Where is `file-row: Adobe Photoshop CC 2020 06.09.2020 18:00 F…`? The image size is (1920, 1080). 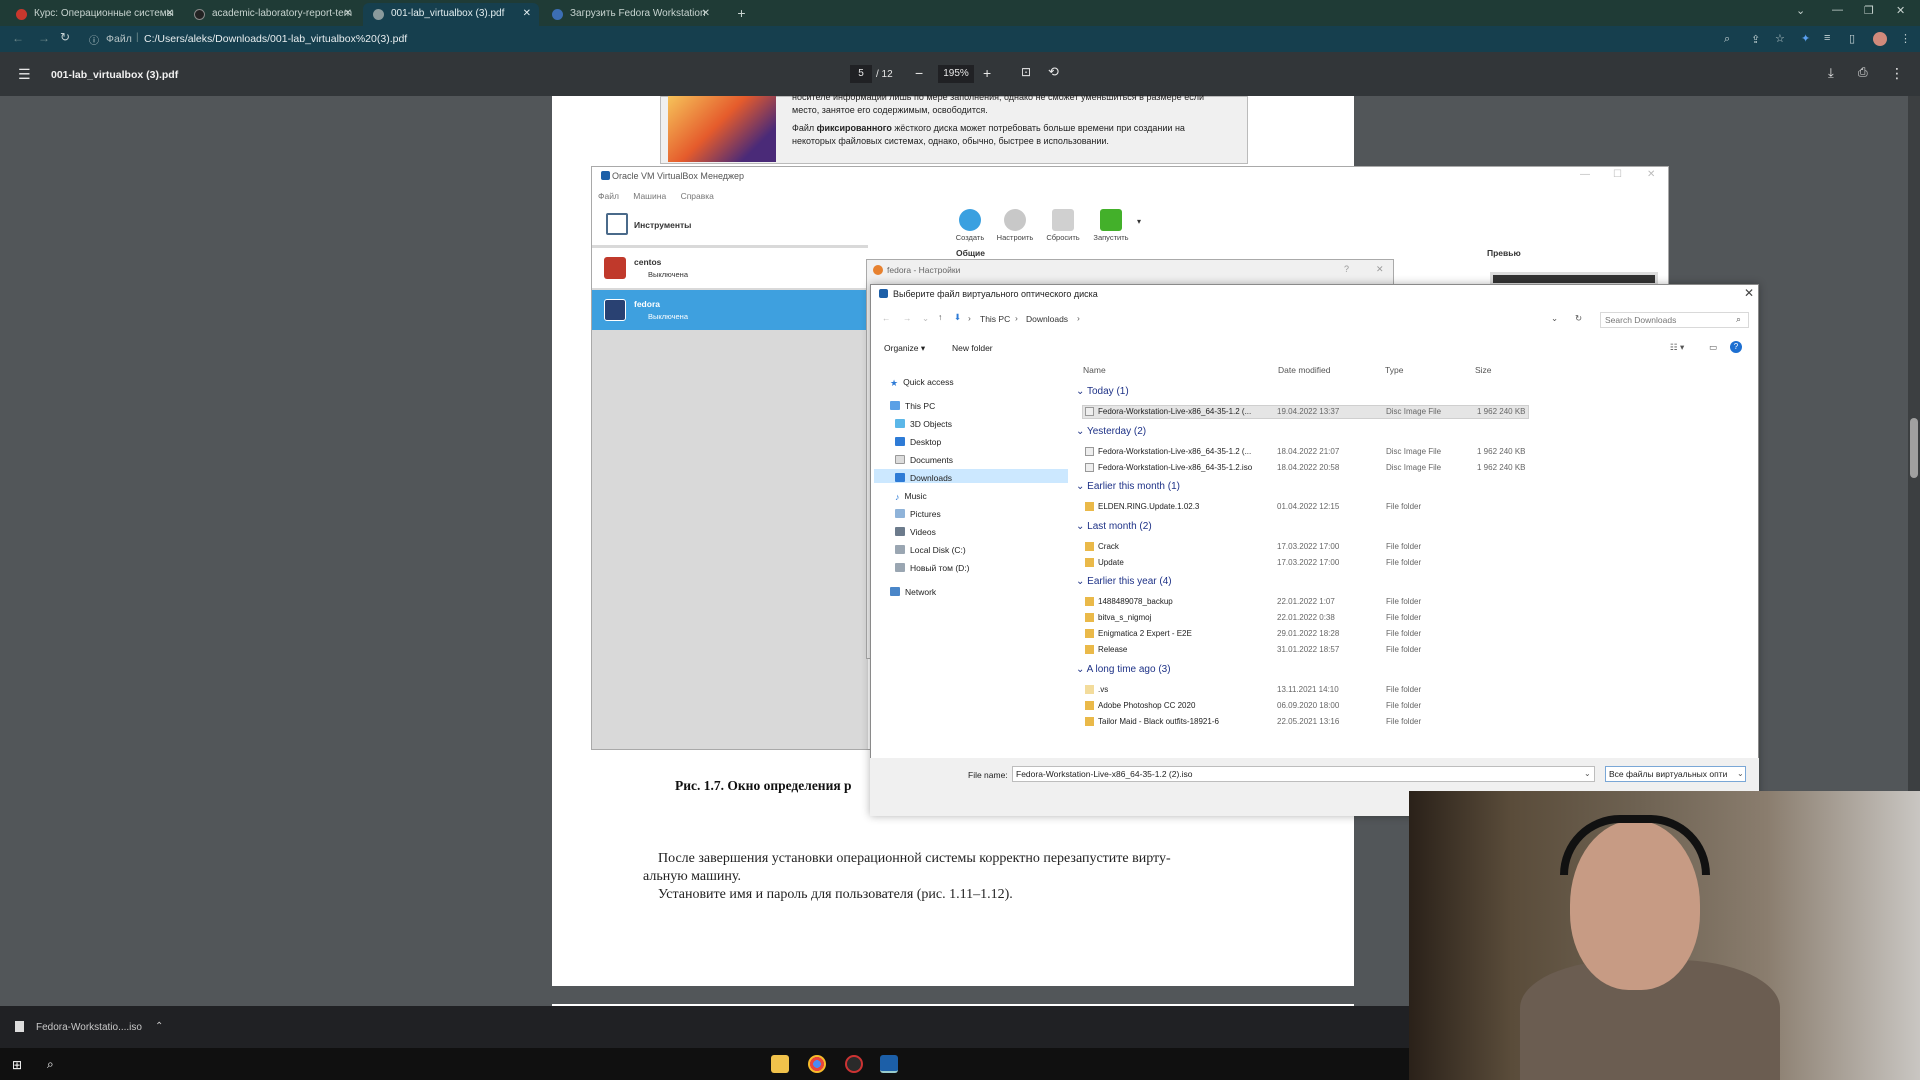
file-row: Adobe Photoshop CC 2020 06.09.2020 18:00 F… is located at coordinates (1413, 706).